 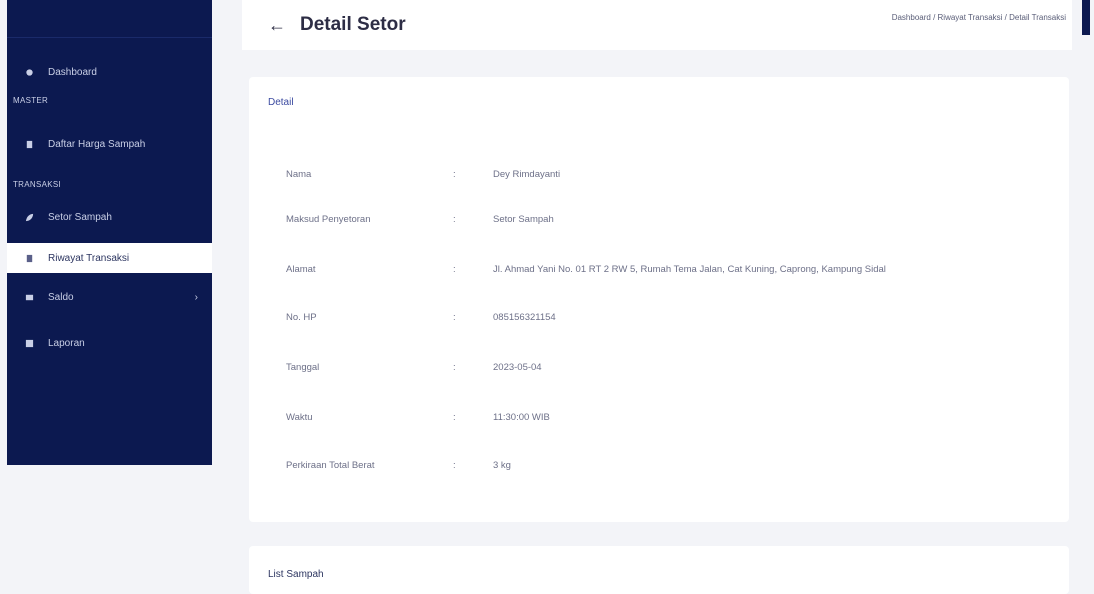 I want to click on sidebar-item-riwayat-transaksi: Riwayat Transaksi, so click(x=109, y=258).